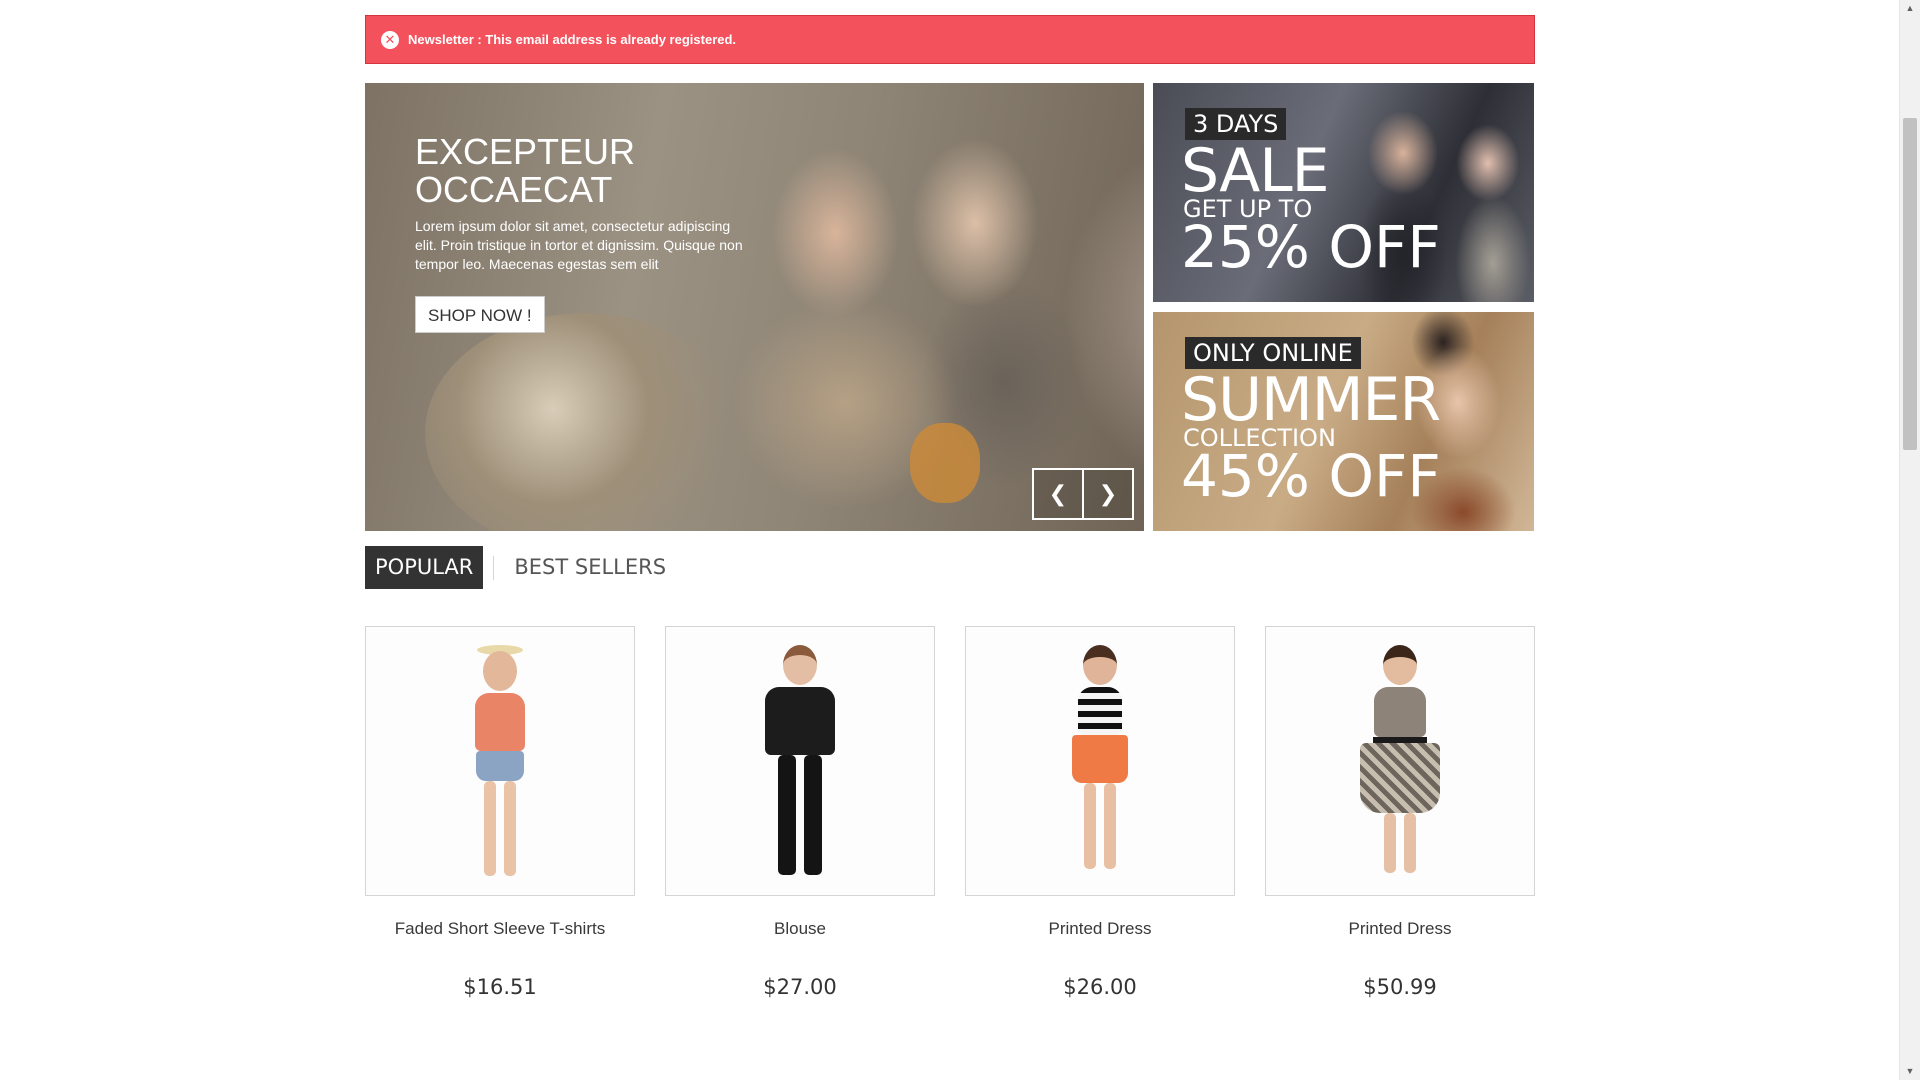  Describe the element at coordinates (480, 314) in the screenshot. I see `shop-now-button: SHOP NOW !` at that location.